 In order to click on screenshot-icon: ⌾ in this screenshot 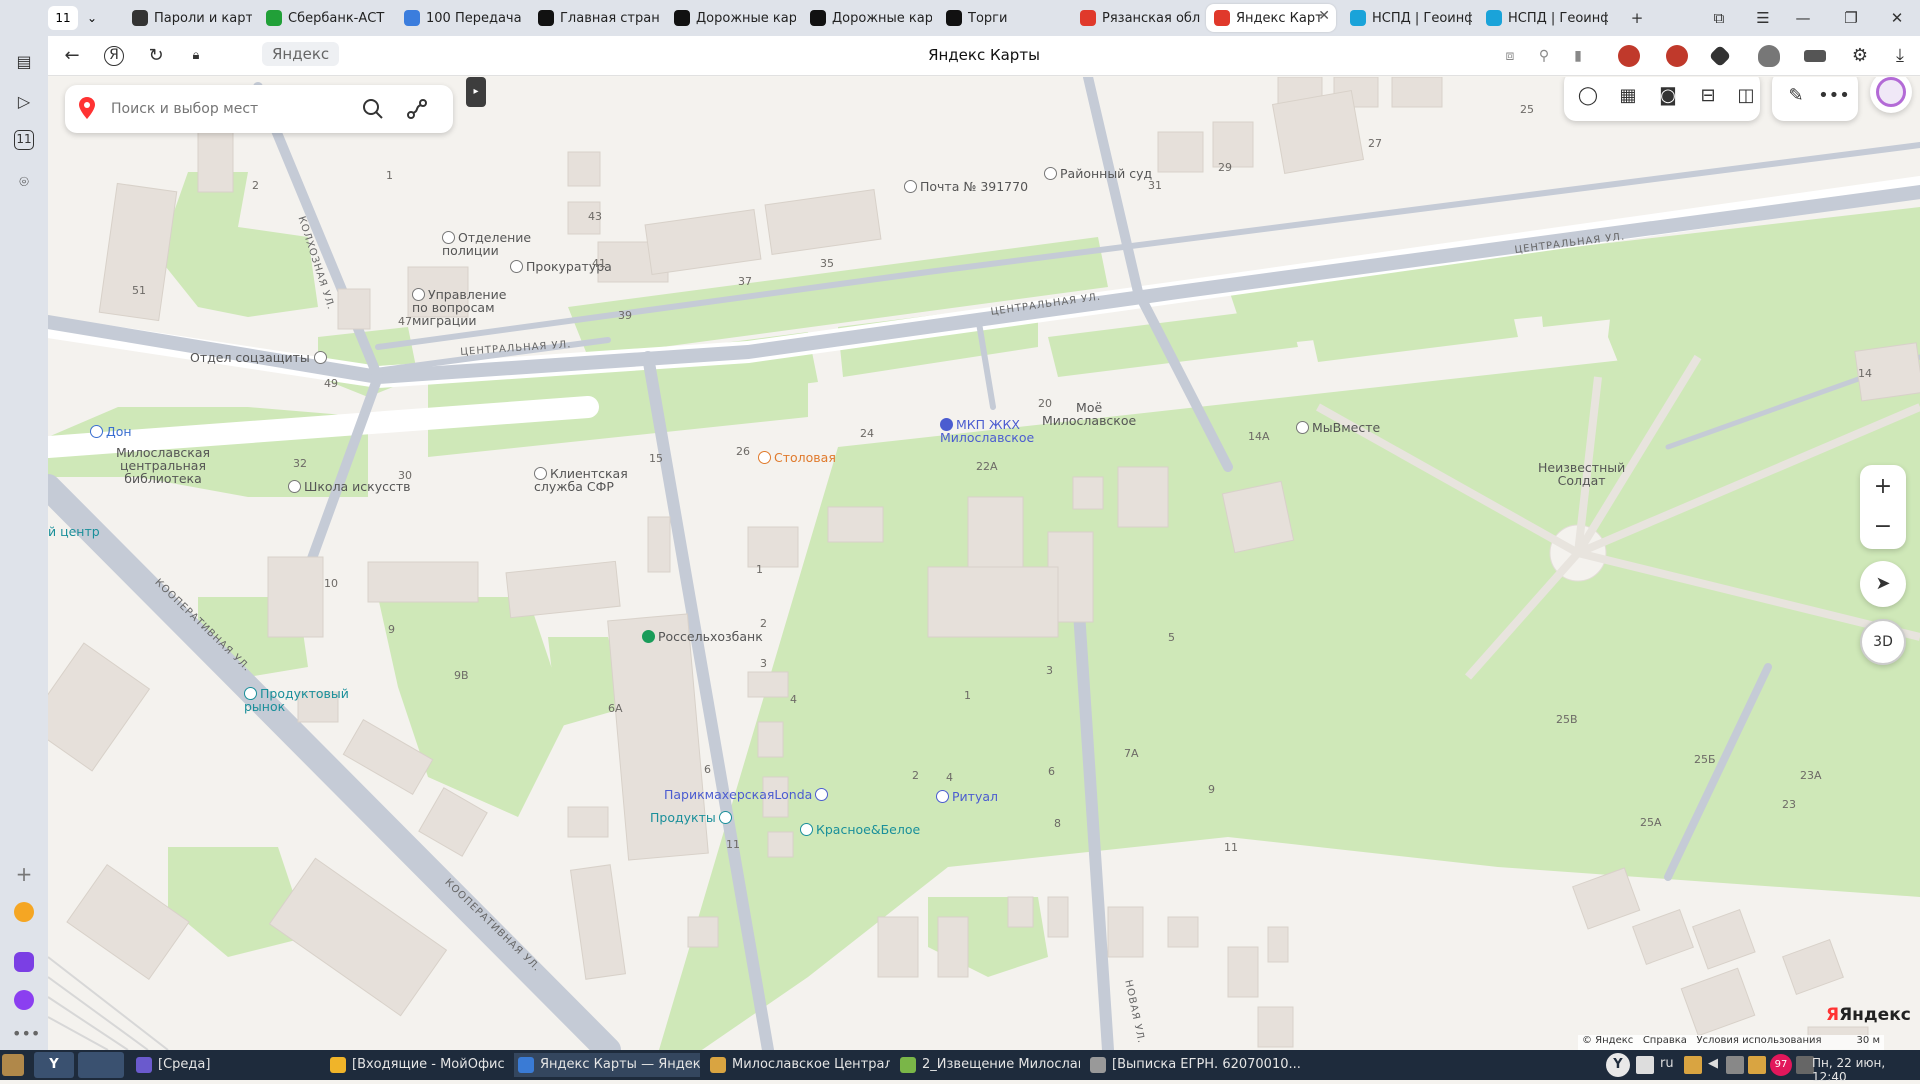, I will do `click(24, 182)`.